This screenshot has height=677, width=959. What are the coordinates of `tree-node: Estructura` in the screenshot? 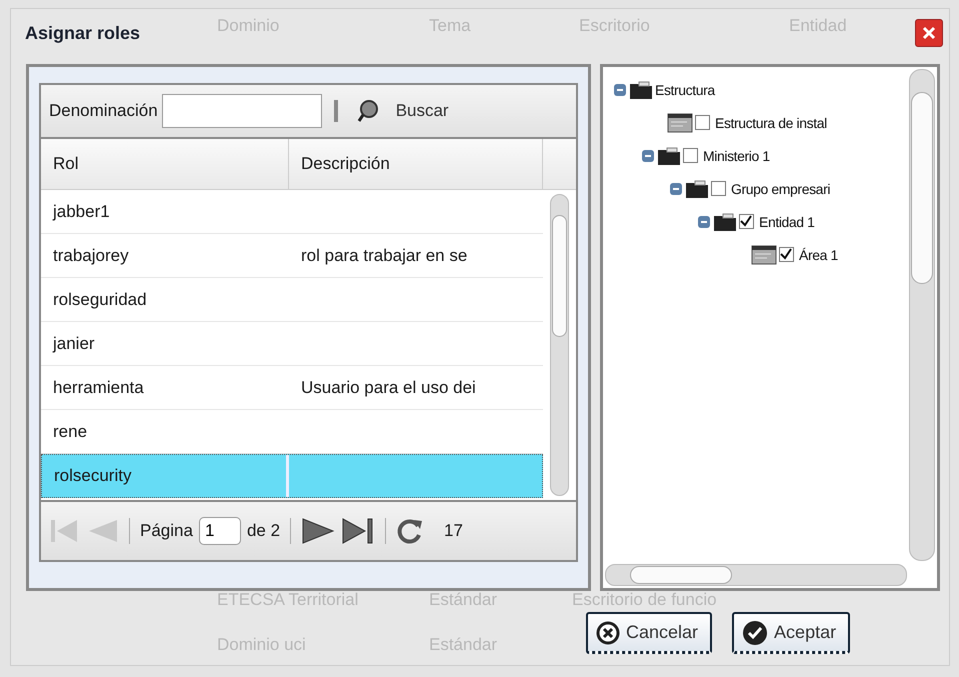 It's located at (775, 89).